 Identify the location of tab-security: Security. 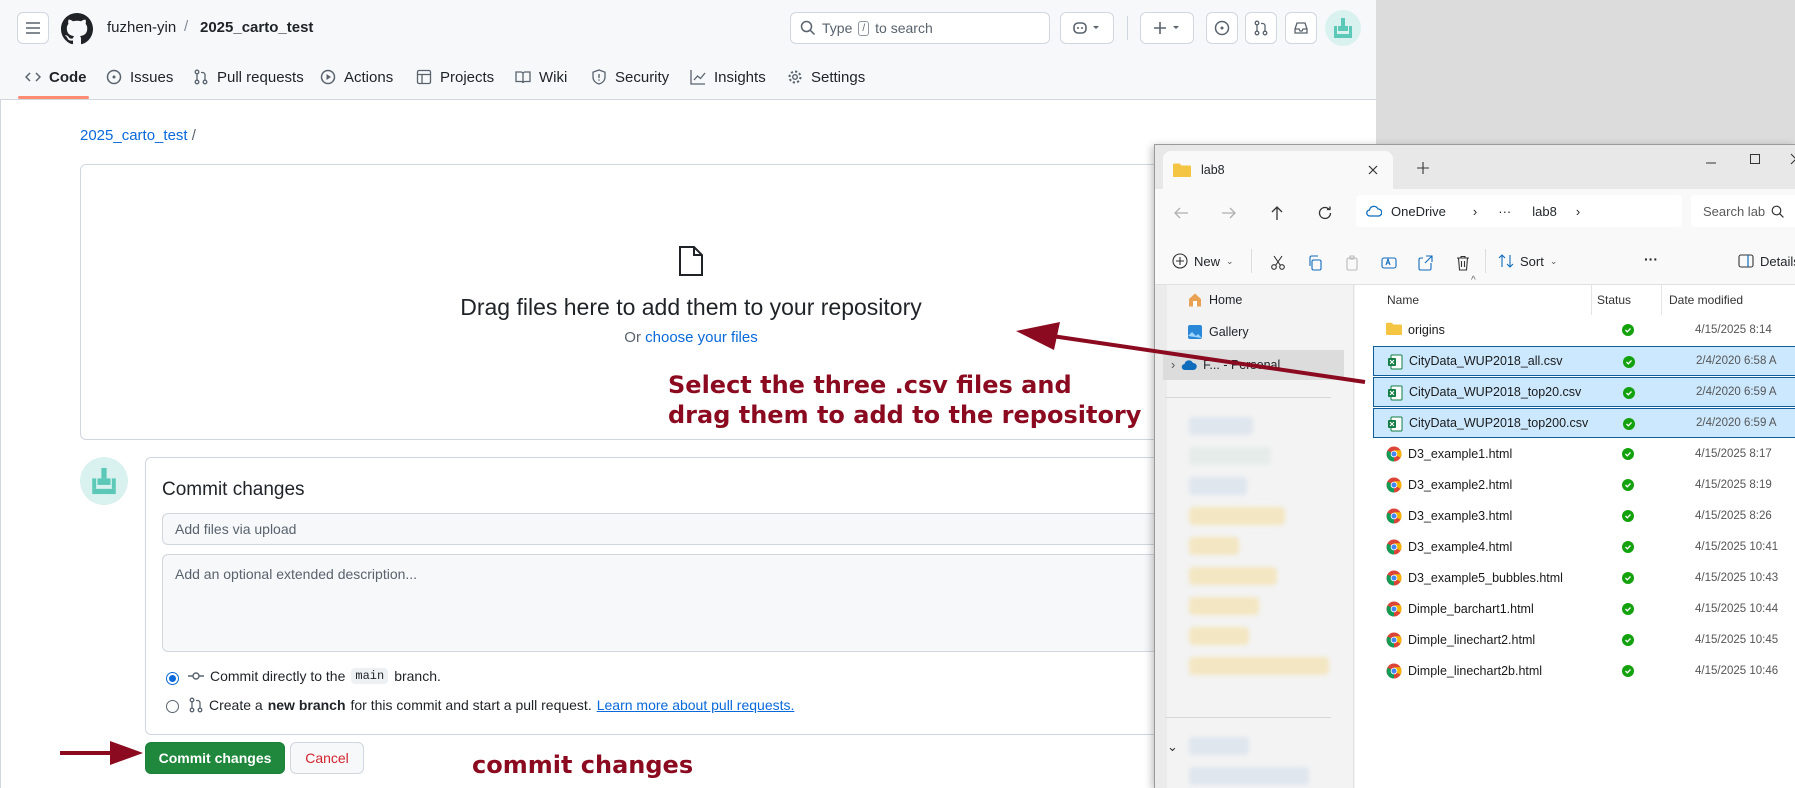
(630, 77).